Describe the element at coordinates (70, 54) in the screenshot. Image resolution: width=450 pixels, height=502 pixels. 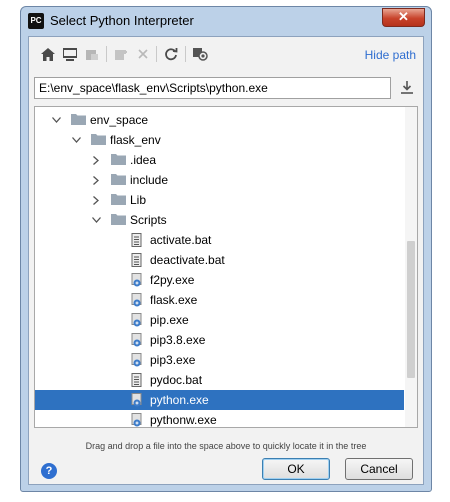
I see `desktop-icon` at that location.